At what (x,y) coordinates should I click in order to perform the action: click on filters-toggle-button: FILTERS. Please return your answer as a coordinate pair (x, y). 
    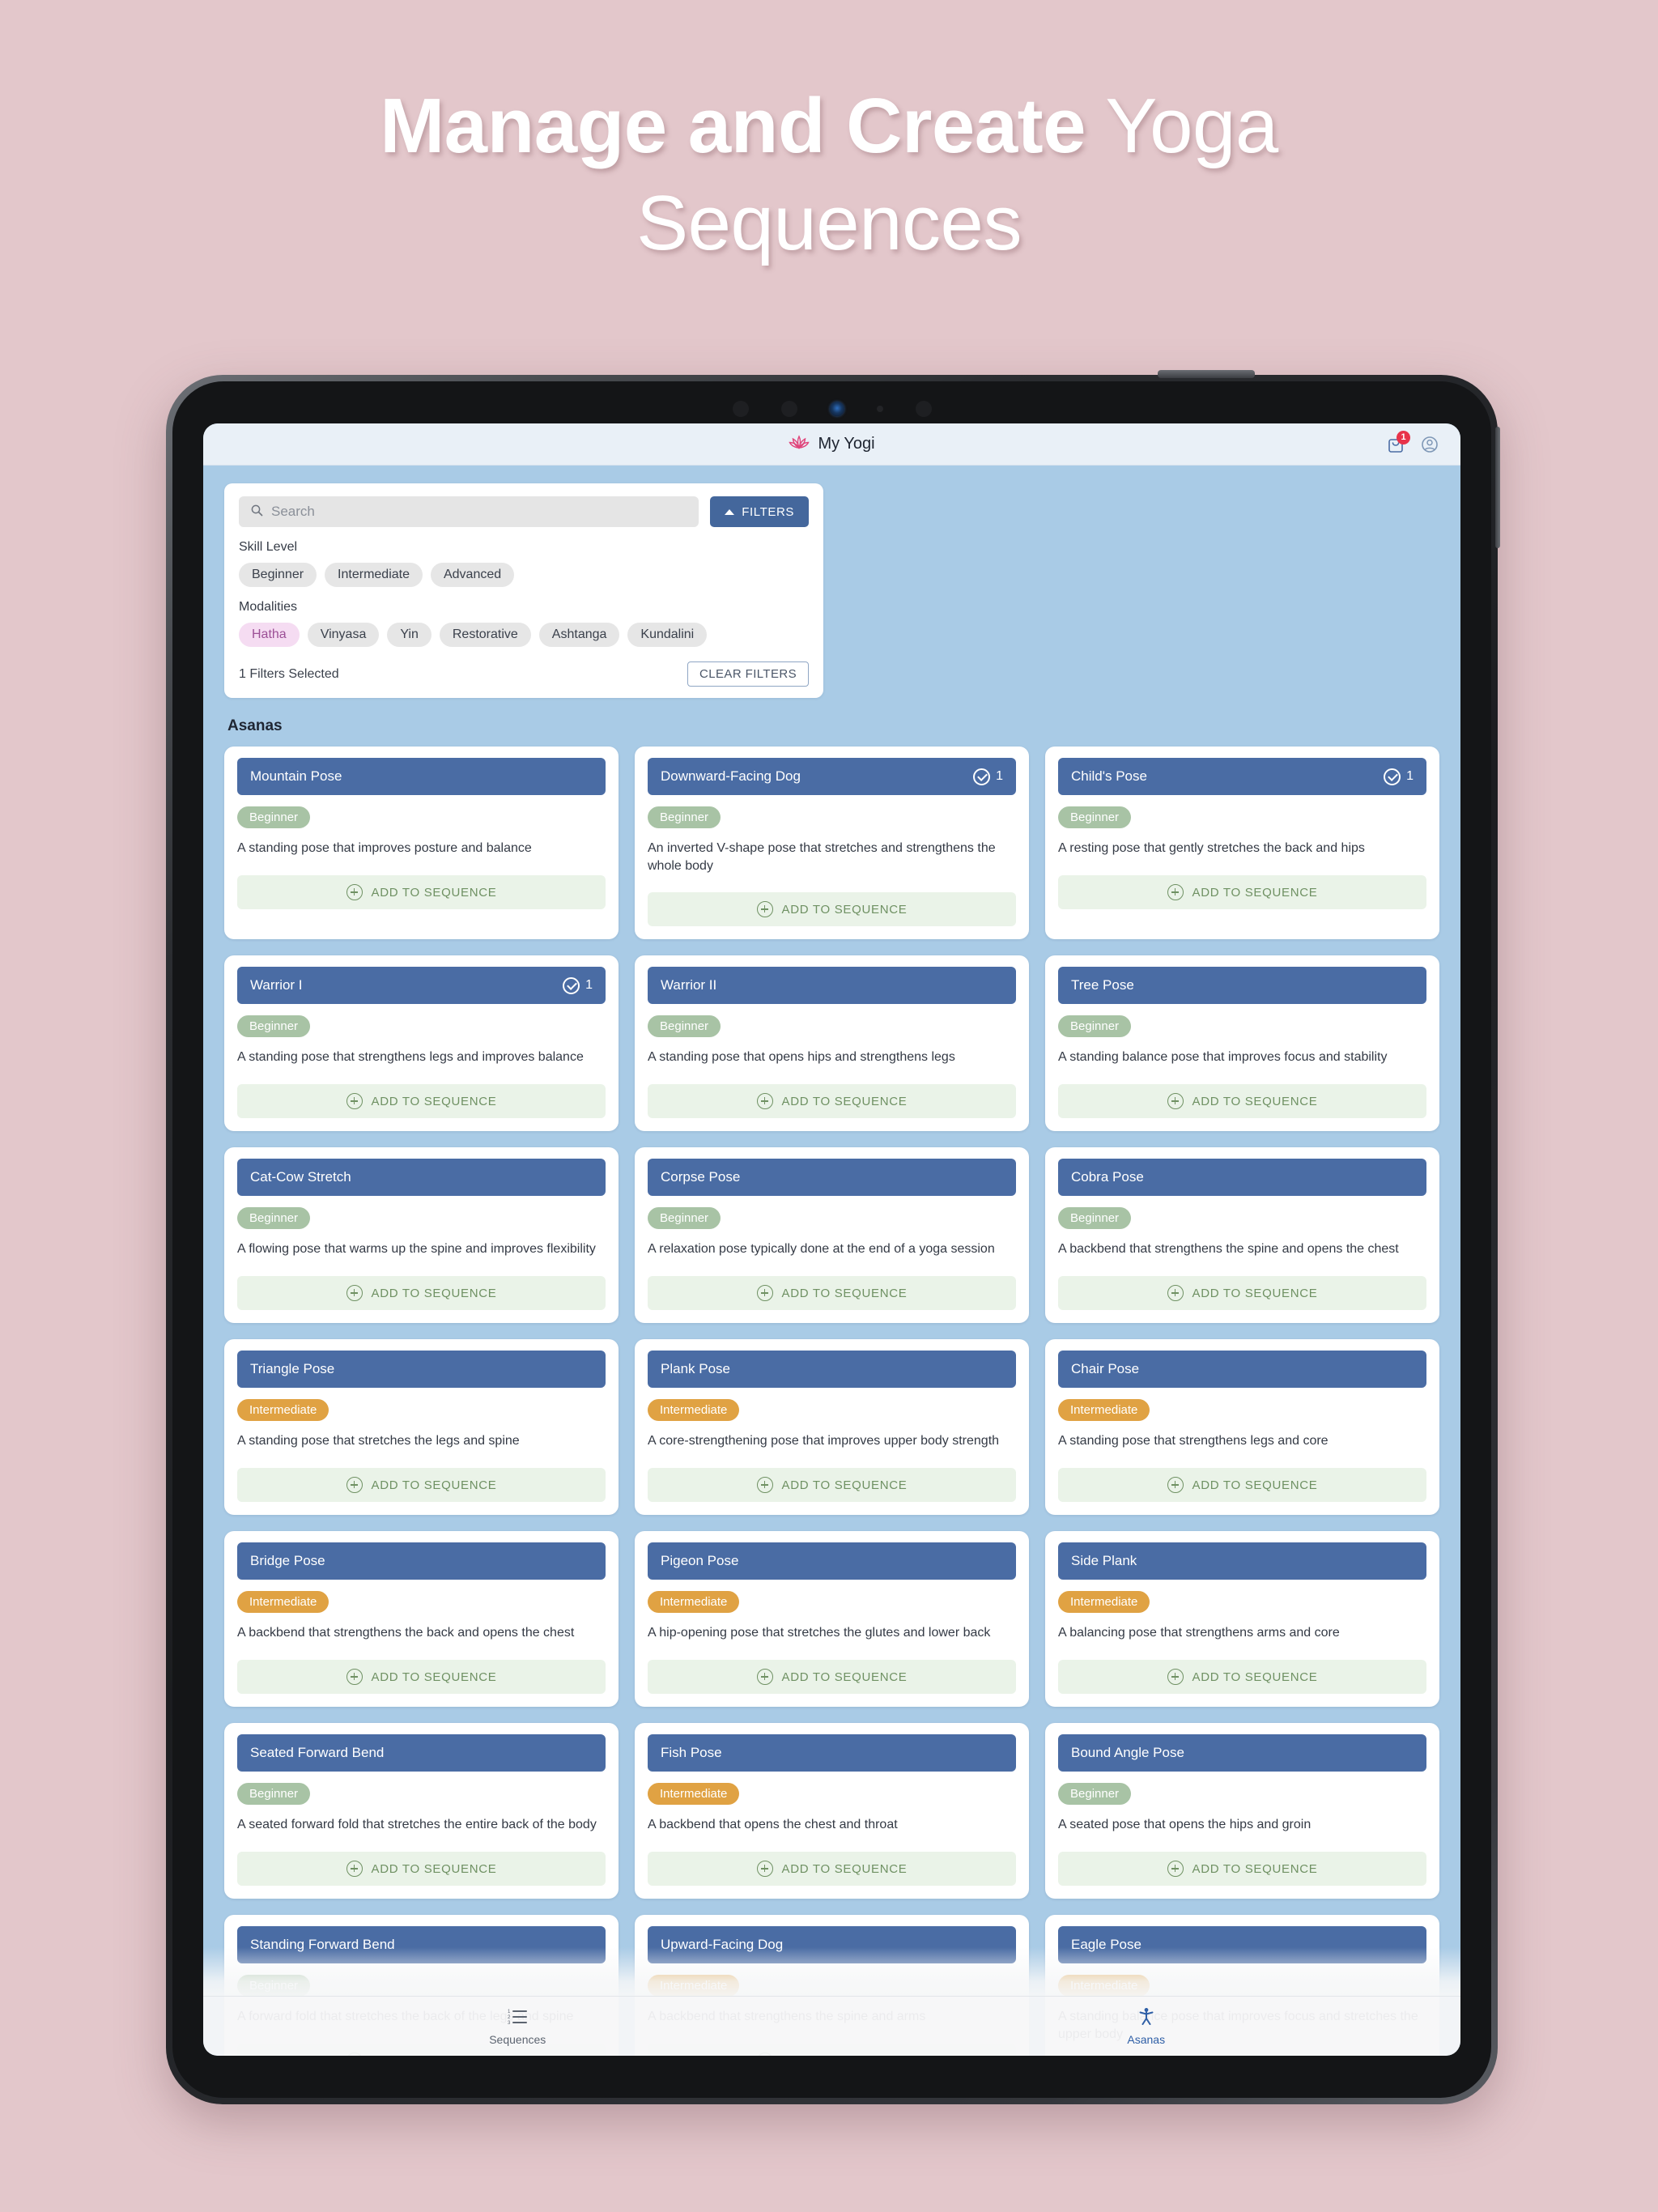
    Looking at the image, I should click on (759, 512).